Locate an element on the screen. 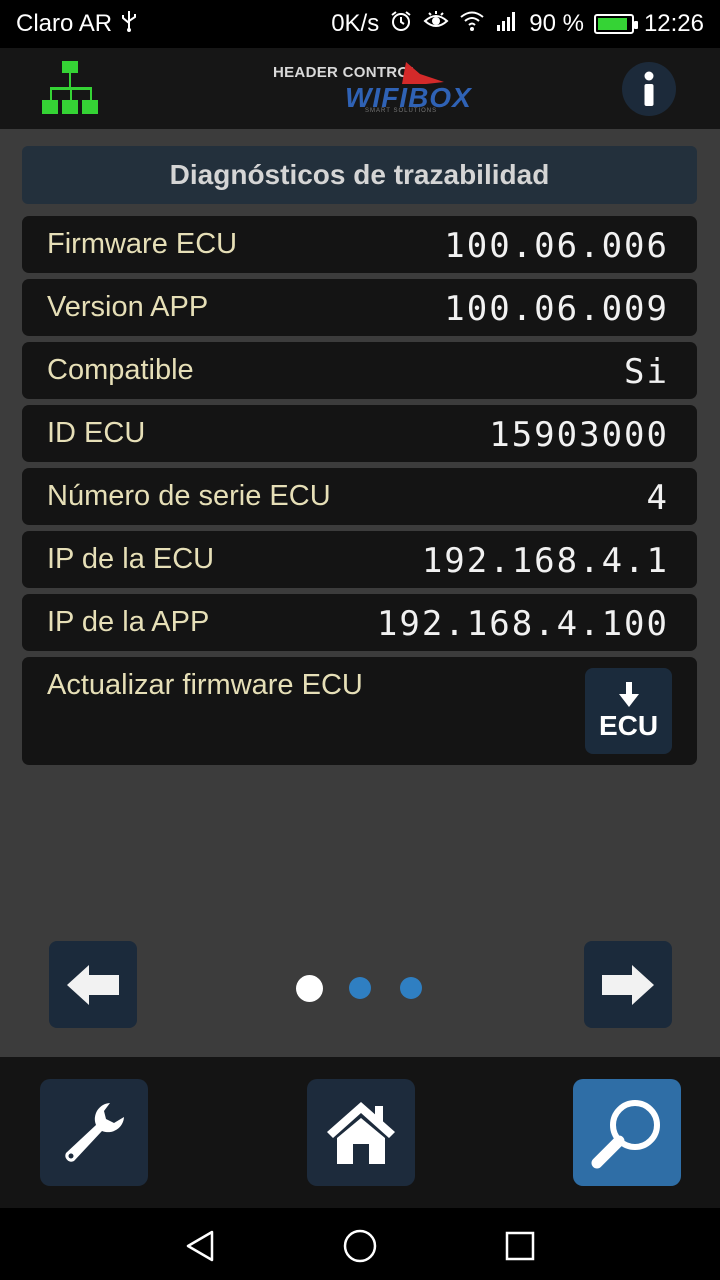 Image resolution: width=720 pixels, height=1280 pixels. magnifier-icon is located at coordinates (625, 1133).